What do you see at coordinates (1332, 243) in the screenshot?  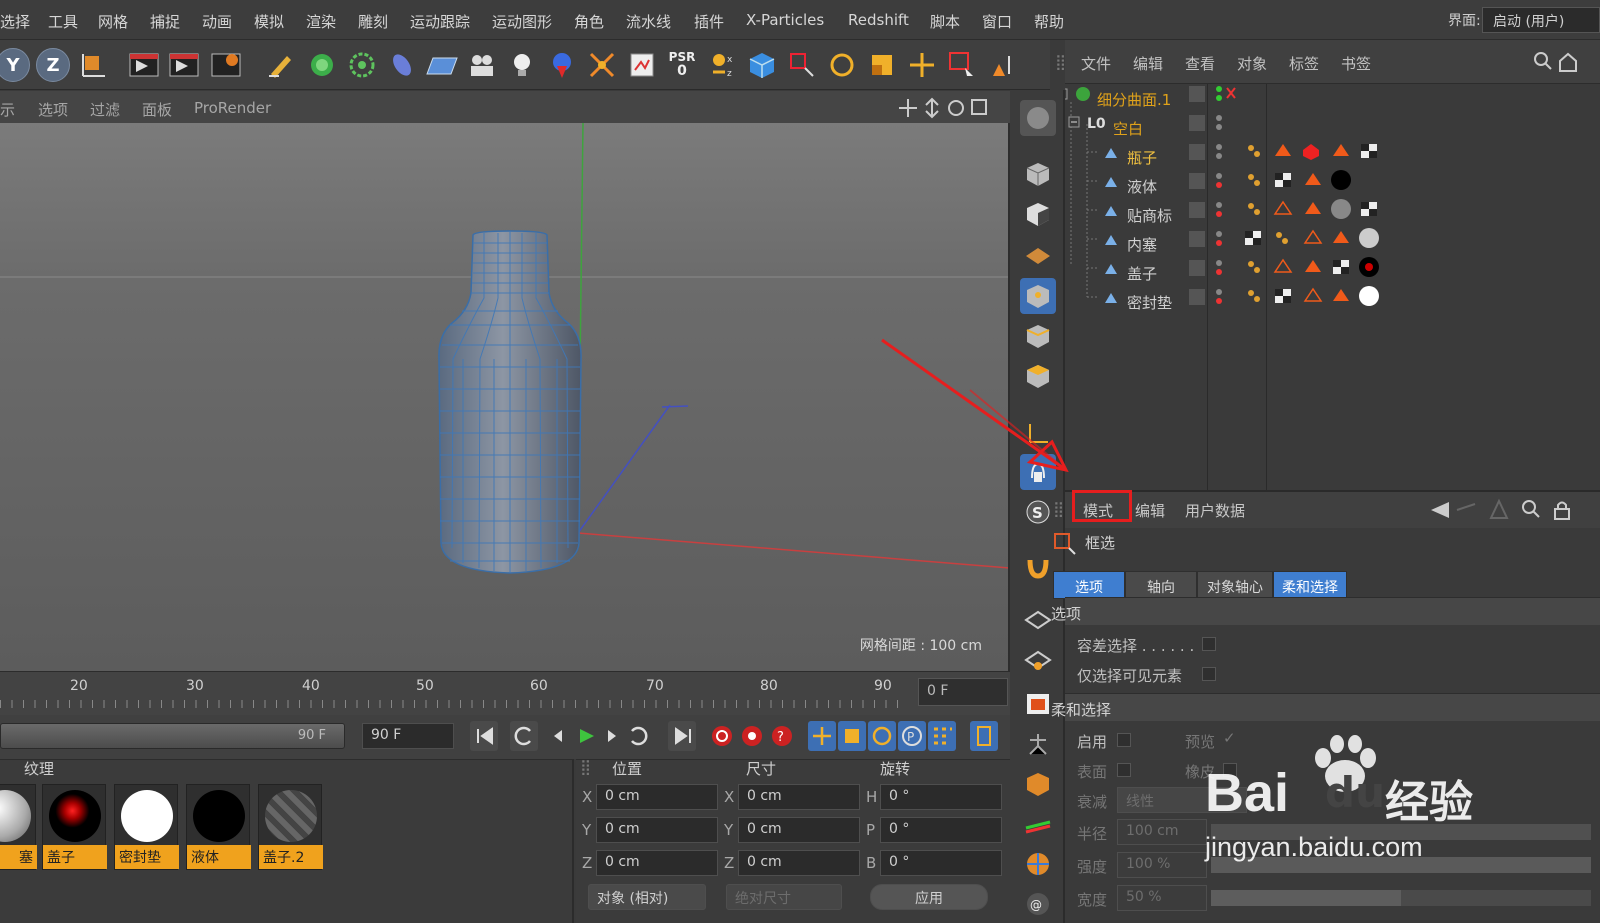 I see `object-row: 内塞` at bounding box center [1332, 243].